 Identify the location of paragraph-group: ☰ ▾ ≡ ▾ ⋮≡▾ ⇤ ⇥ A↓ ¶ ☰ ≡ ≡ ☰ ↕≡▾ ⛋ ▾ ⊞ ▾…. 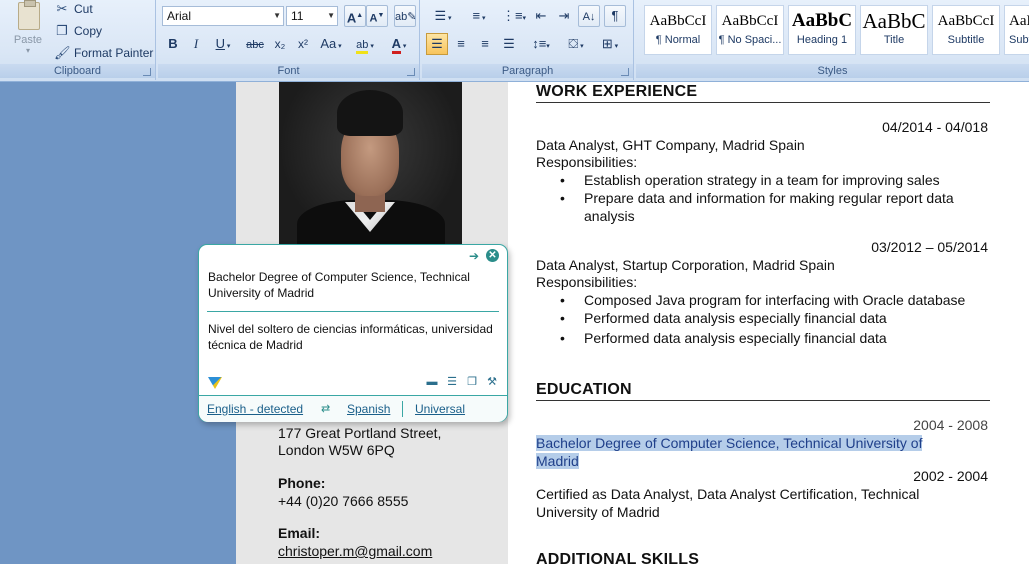
(528, 40).